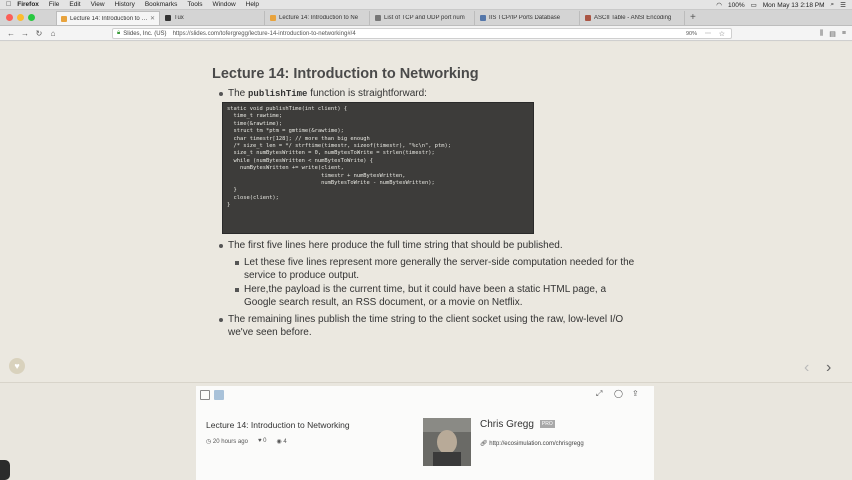 Image resolution: width=852 pixels, height=480 pixels. I want to click on toolbar-right: ⫼ ▤ ≡, so click(833, 33).